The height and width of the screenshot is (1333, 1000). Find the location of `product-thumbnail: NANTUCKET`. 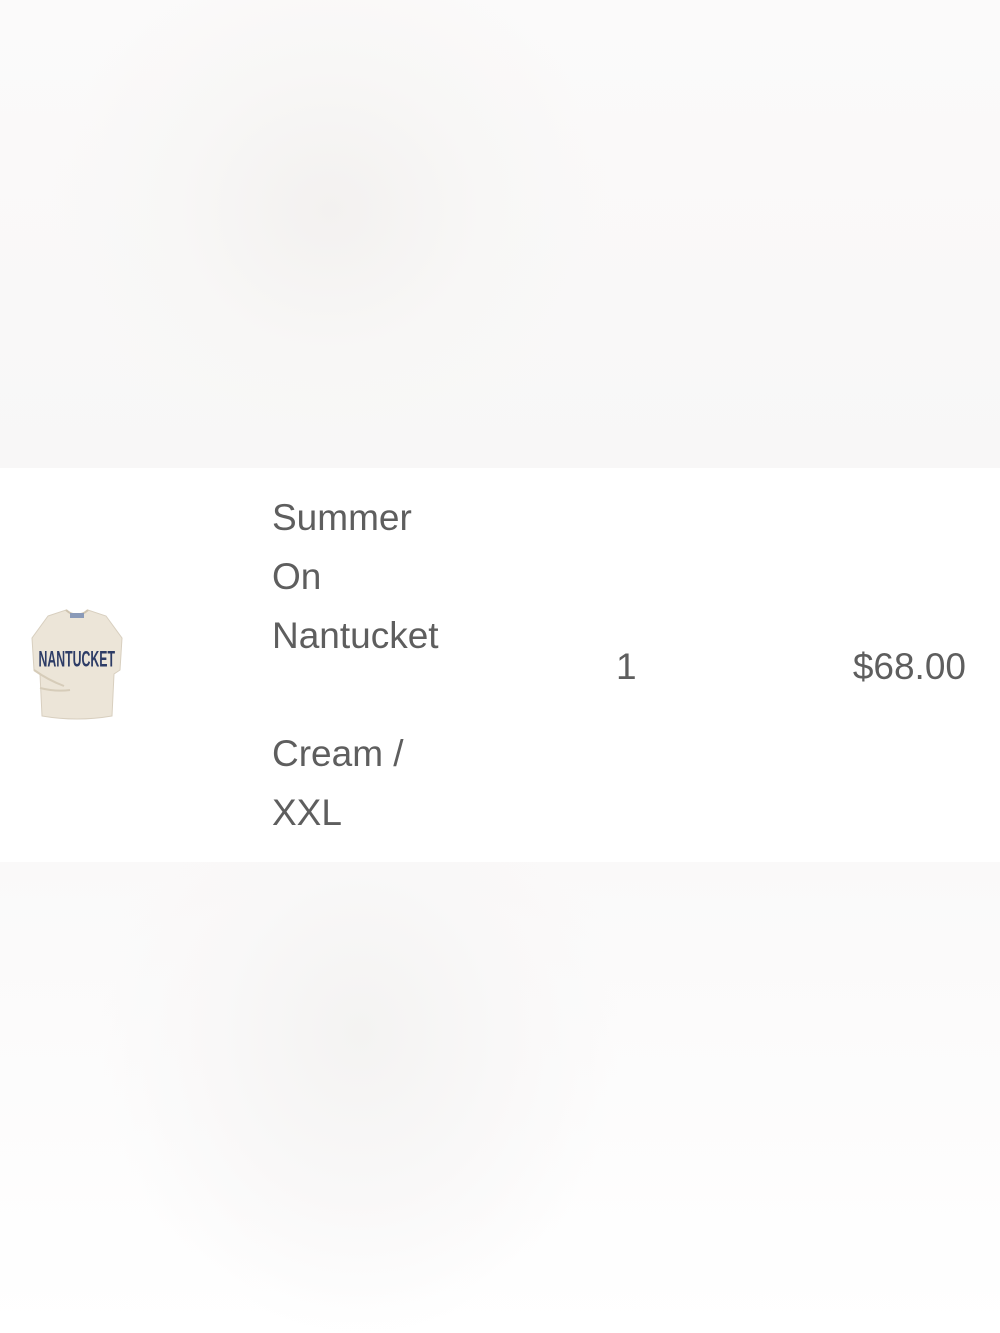

product-thumbnail: NANTUCKET is located at coordinates (77, 665).